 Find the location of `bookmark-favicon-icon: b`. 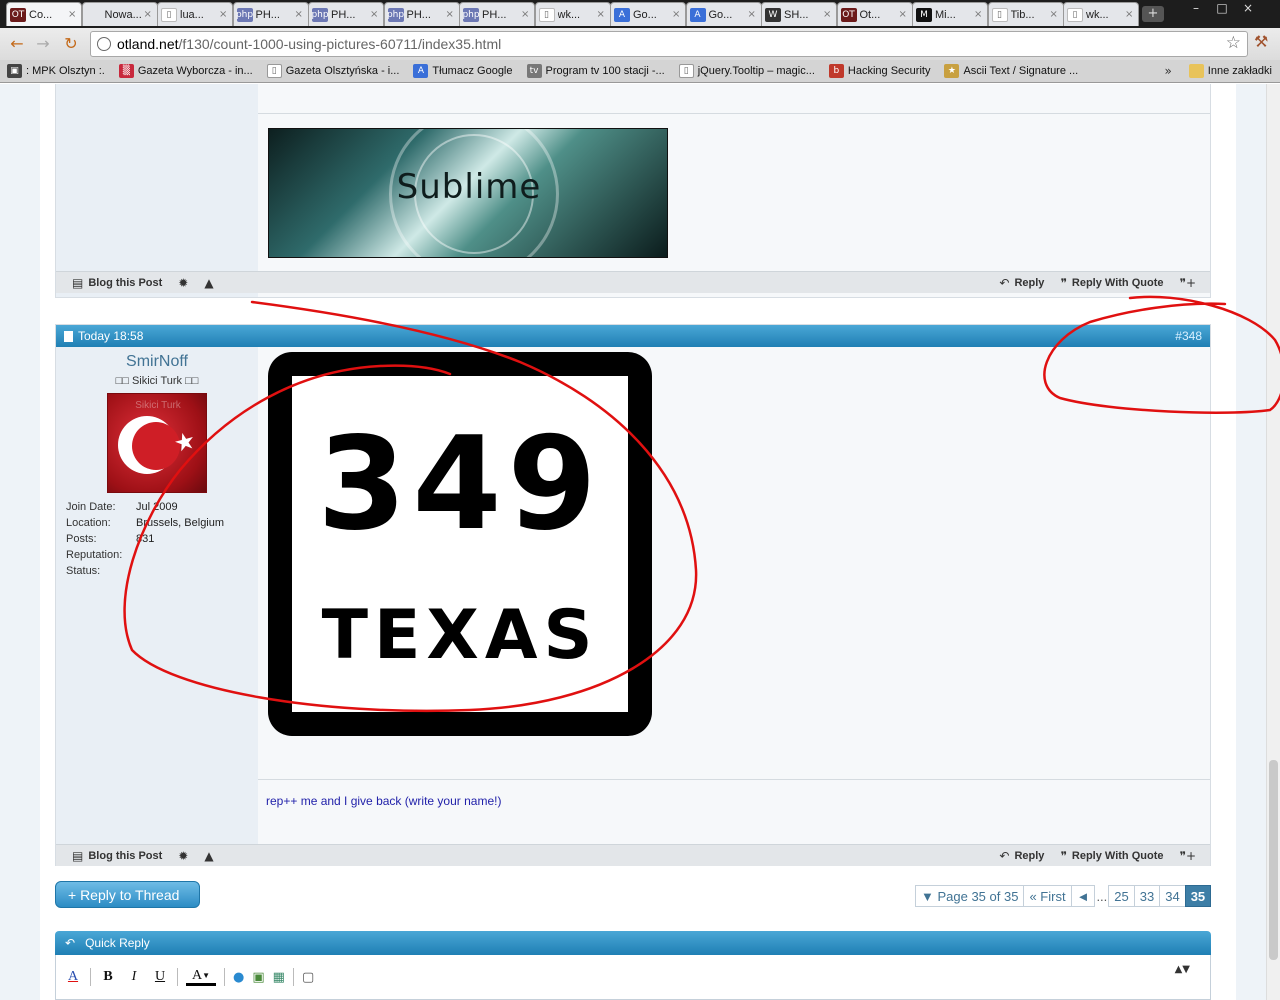

bookmark-favicon-icon: b is located at coordinates (836, 71).